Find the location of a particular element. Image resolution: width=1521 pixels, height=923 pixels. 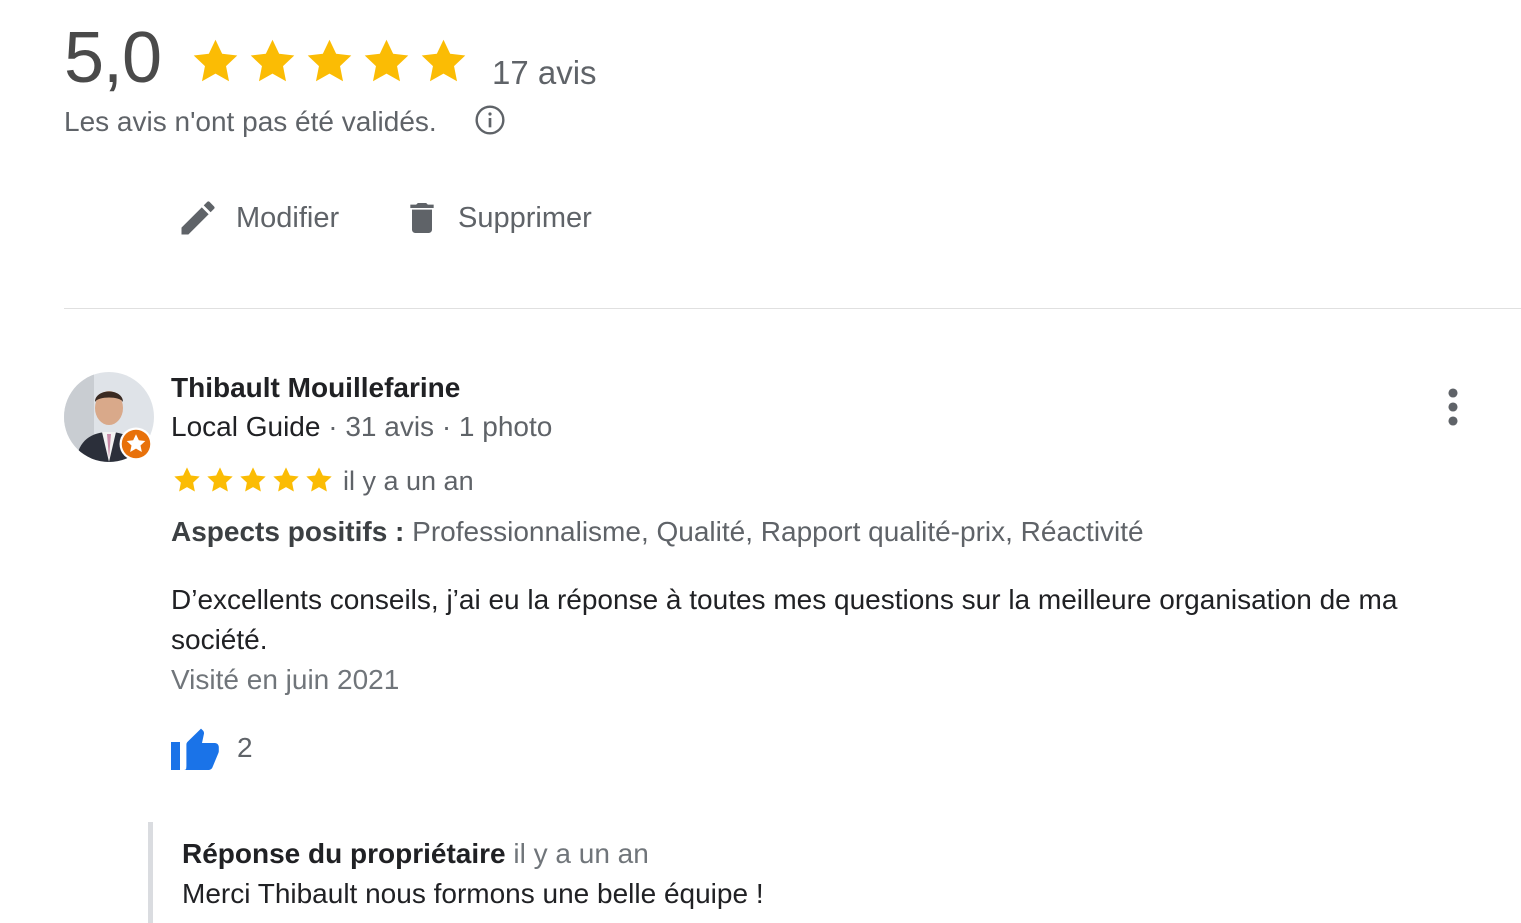

pencil-icon is located at coordinates (198, 218).